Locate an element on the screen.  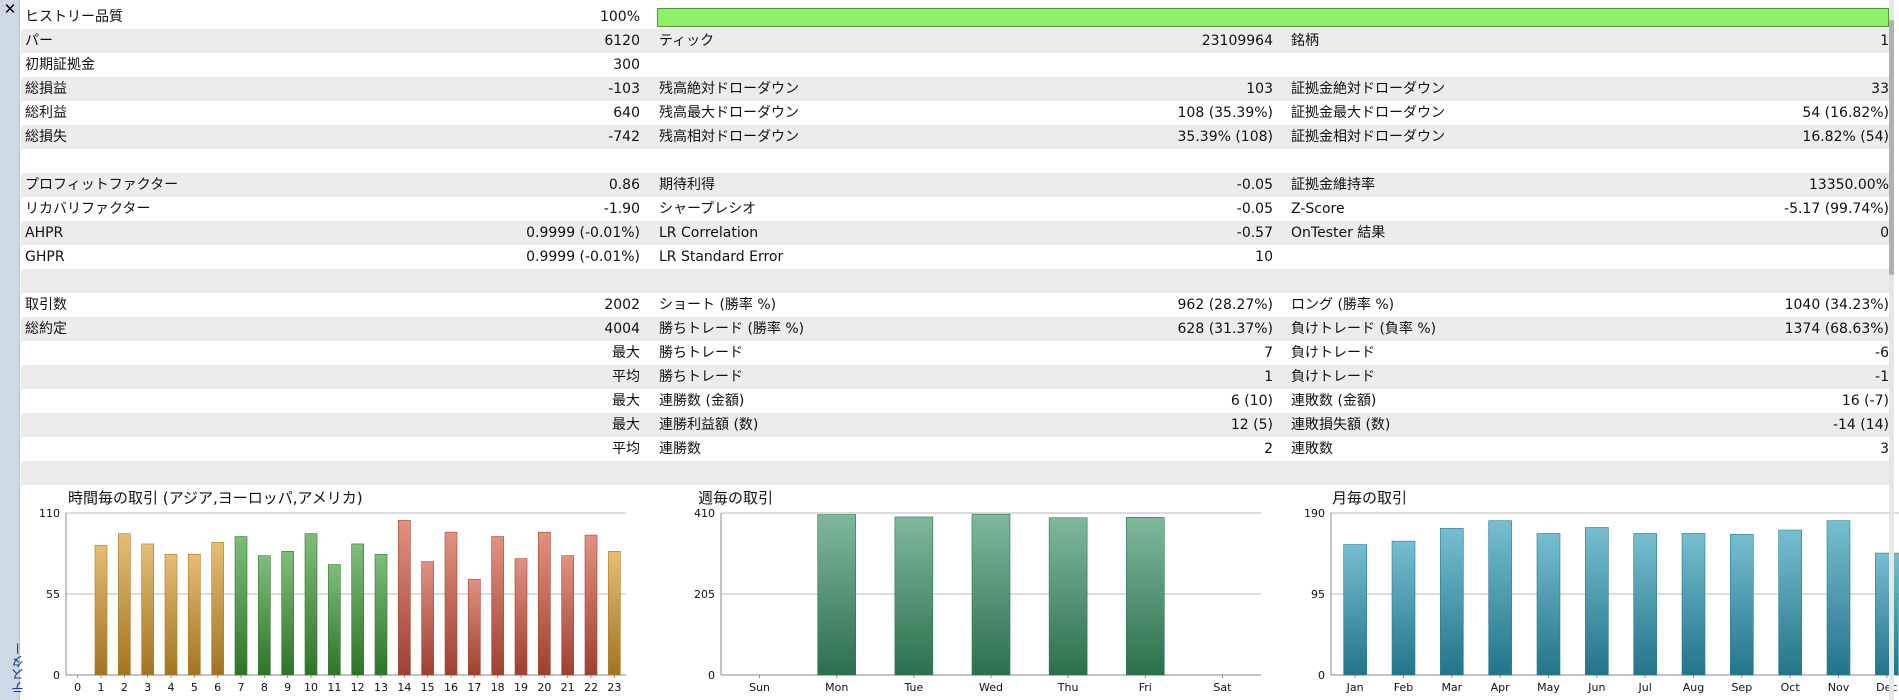
x-tick-label: 22 is located at coordinates (591, 687).